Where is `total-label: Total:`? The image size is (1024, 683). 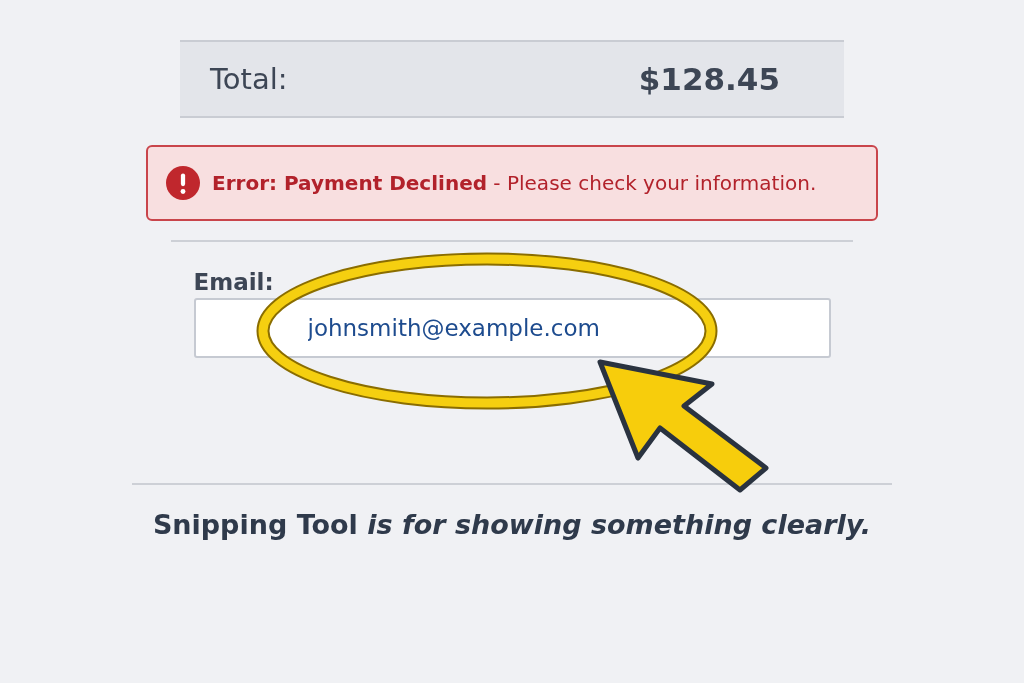
total-label: Total: is located at coordinates (249, 79).